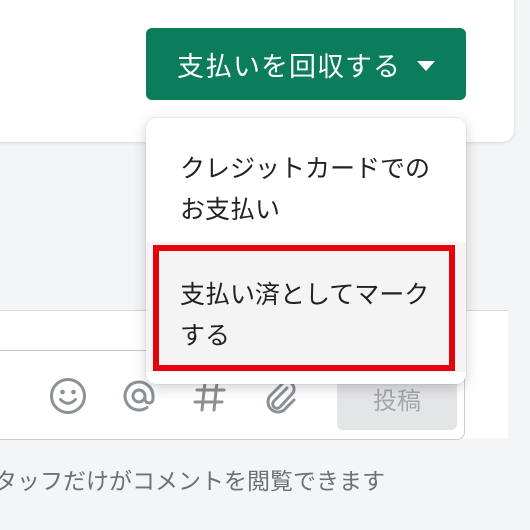 This screenshot has height=530, width=530. Describe the element at coordinates (289, 67) in the screenshot. I see `collect-payment-label: 支払いを回収する` at that location.